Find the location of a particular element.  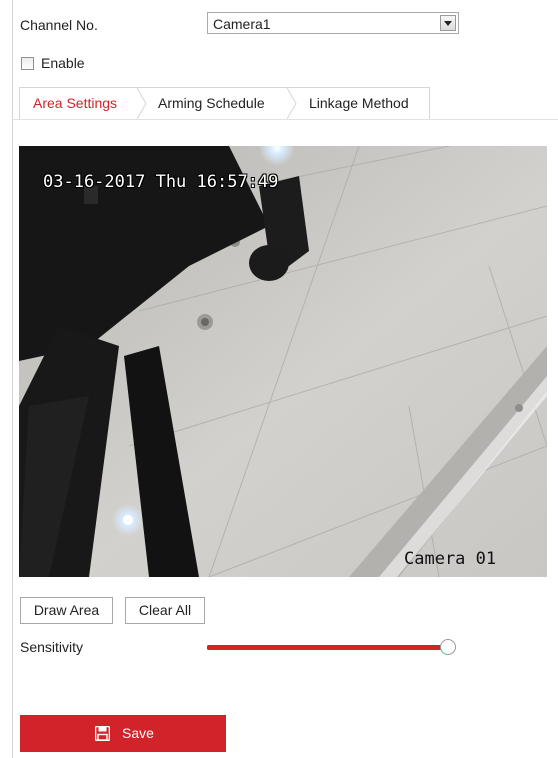

channel-select: Camera1 is located at coordinates (333, 23).